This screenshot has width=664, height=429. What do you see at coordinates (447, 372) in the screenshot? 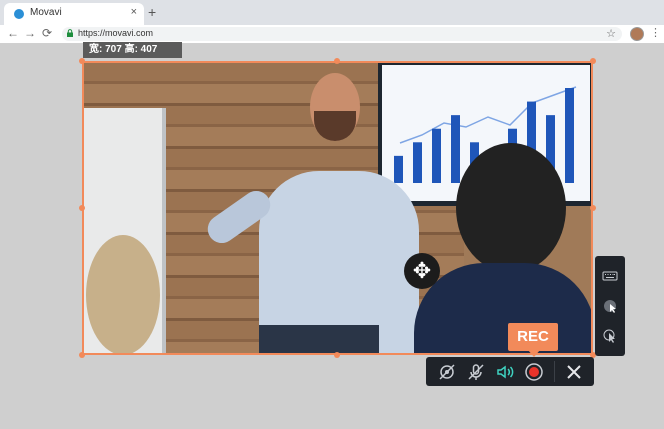
I see `webcam-off-icon` at bounding box center [447, 372].